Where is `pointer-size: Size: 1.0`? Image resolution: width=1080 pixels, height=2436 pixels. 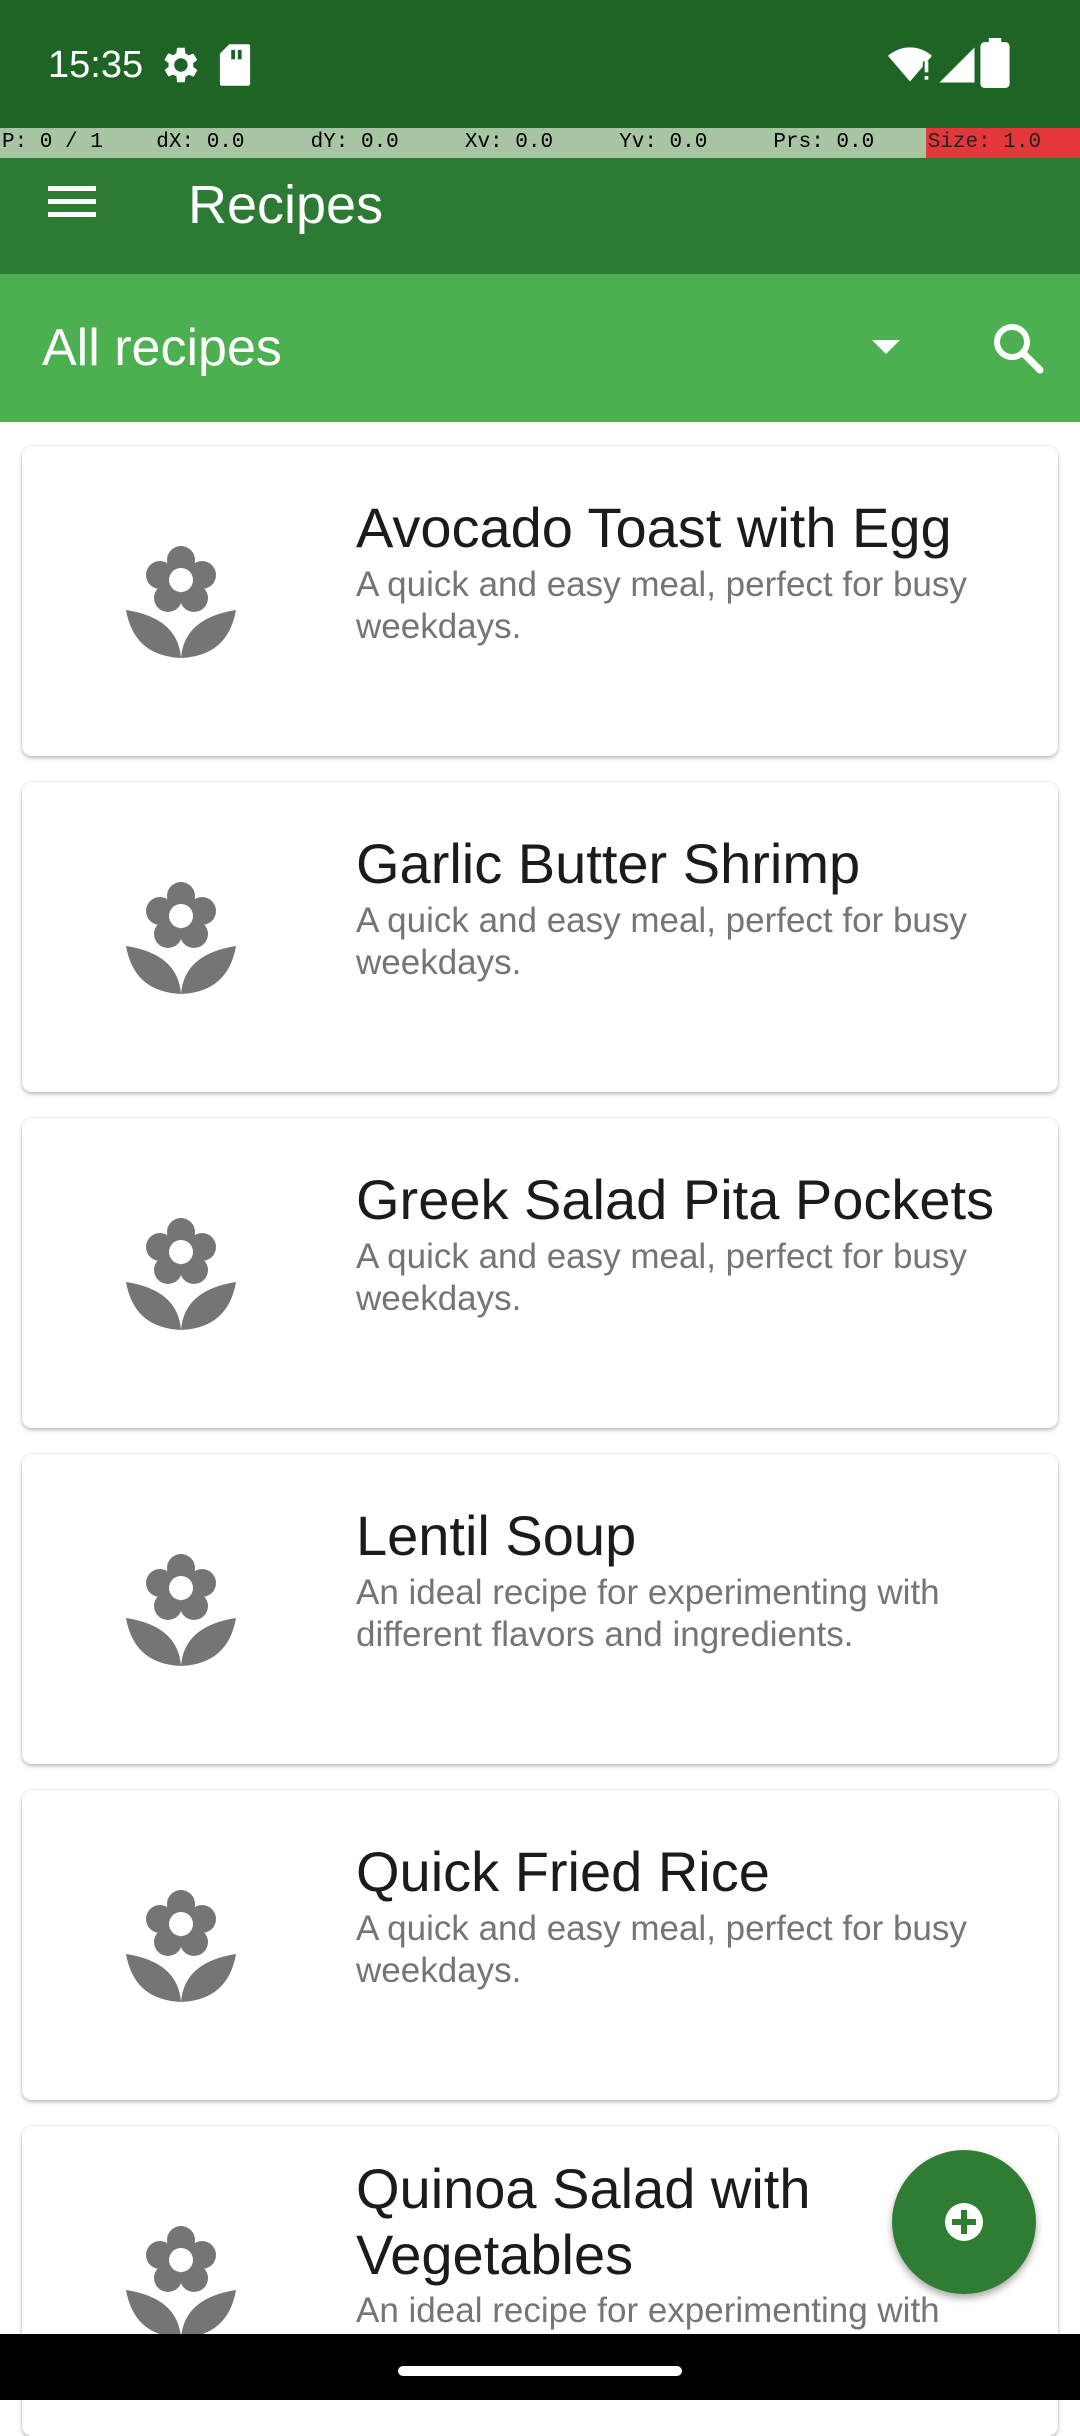 pointer-size: Size: 1.0 is located at coordinates (1002, 143).